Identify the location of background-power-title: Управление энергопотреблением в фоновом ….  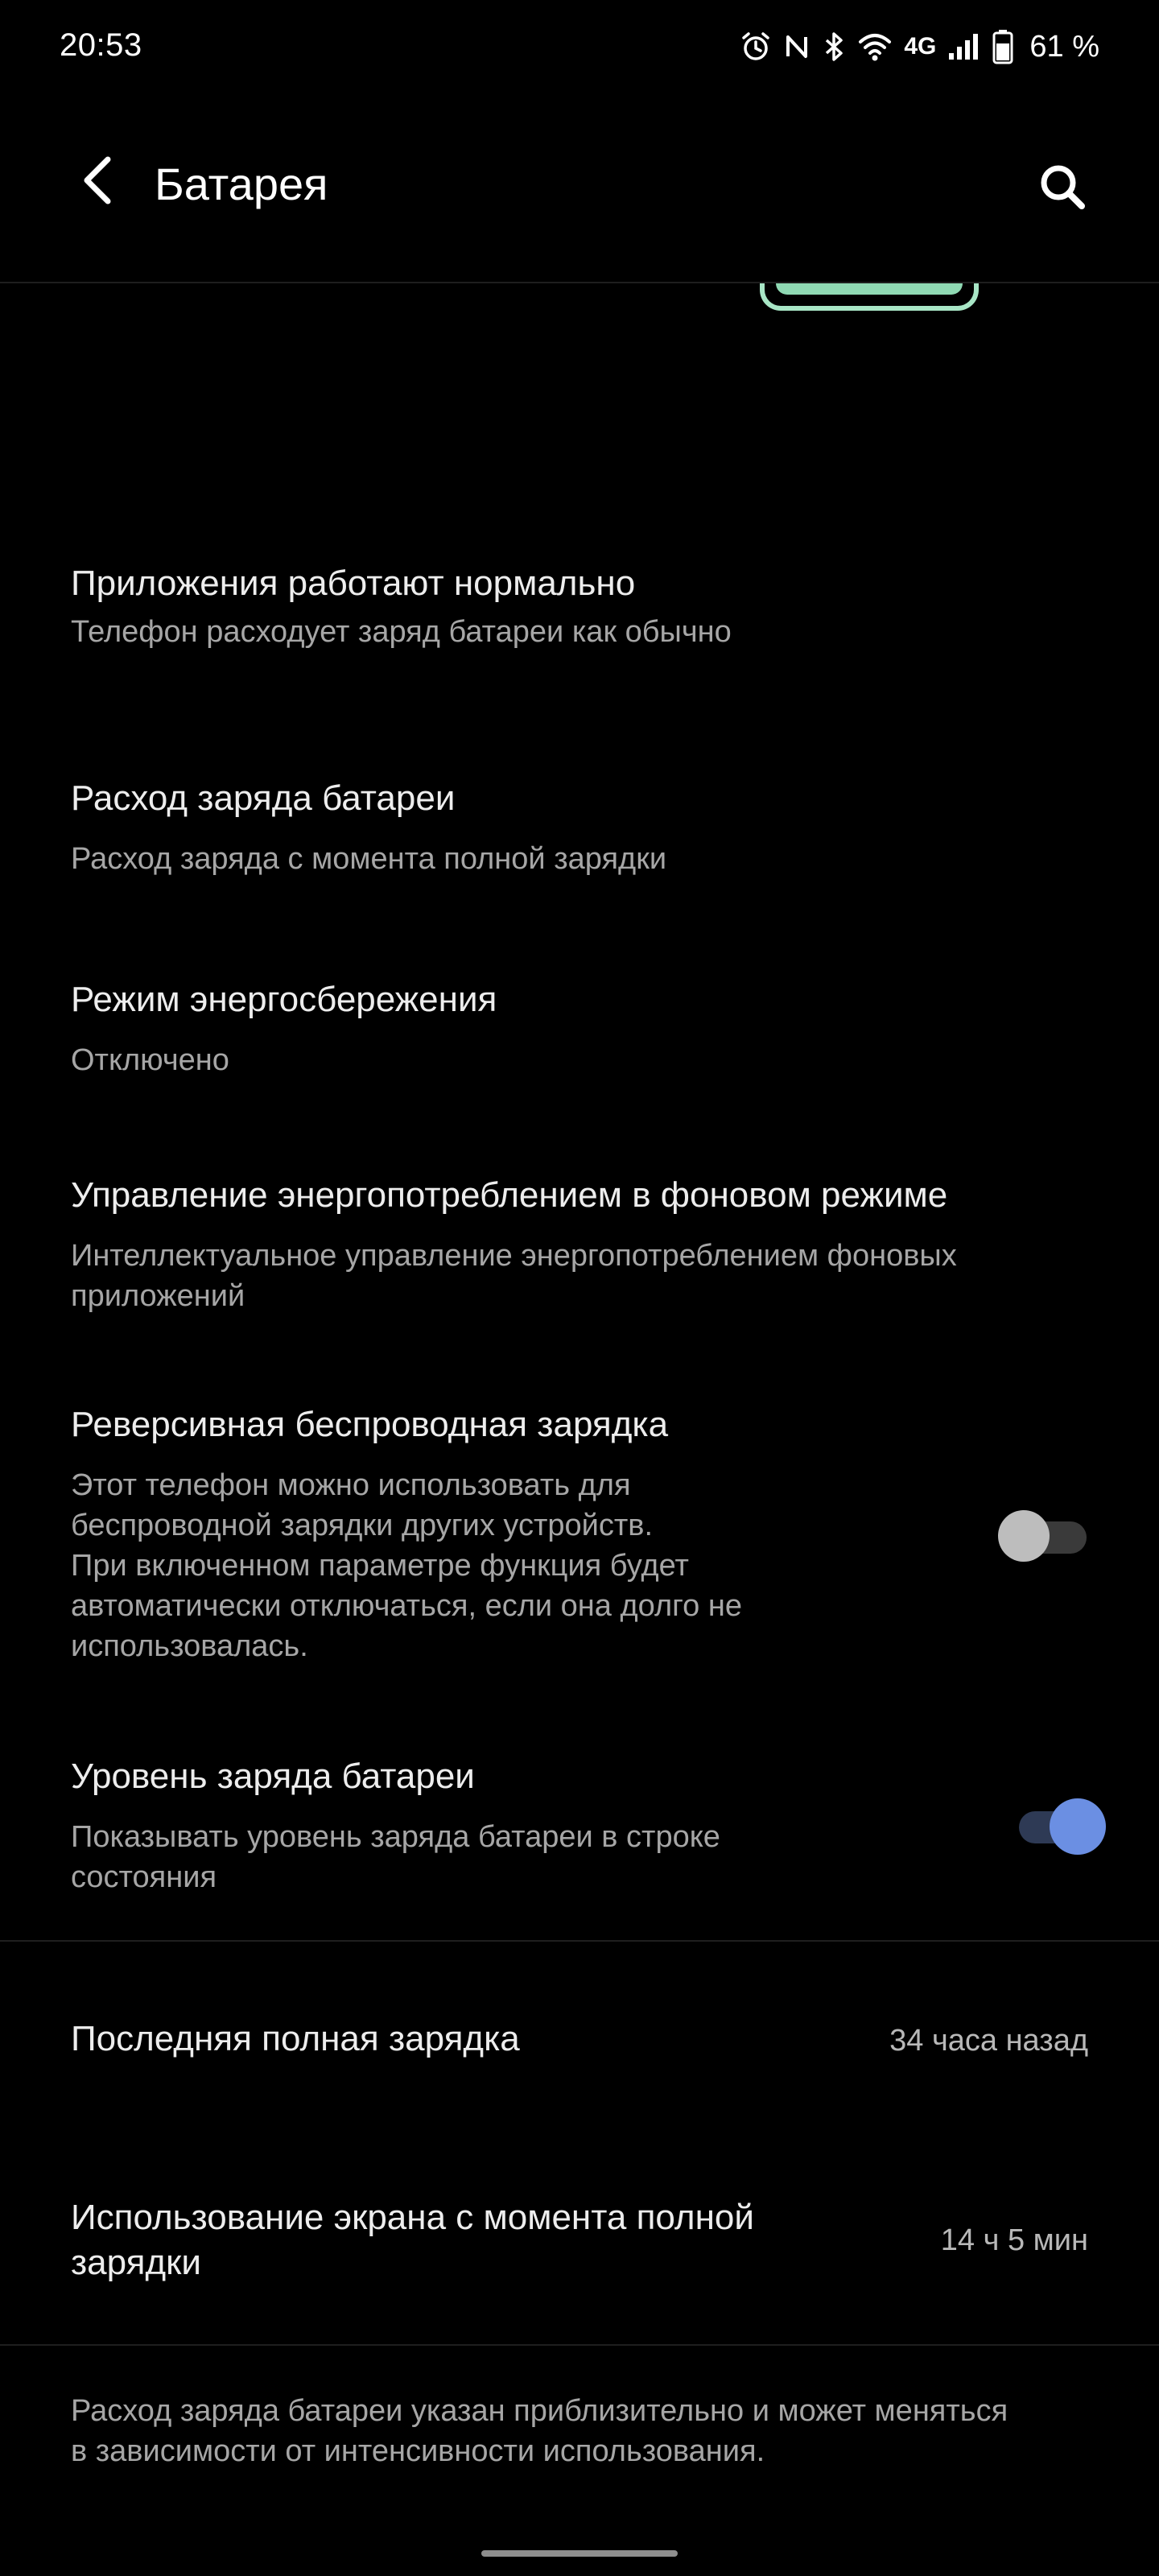
(509, 1195).